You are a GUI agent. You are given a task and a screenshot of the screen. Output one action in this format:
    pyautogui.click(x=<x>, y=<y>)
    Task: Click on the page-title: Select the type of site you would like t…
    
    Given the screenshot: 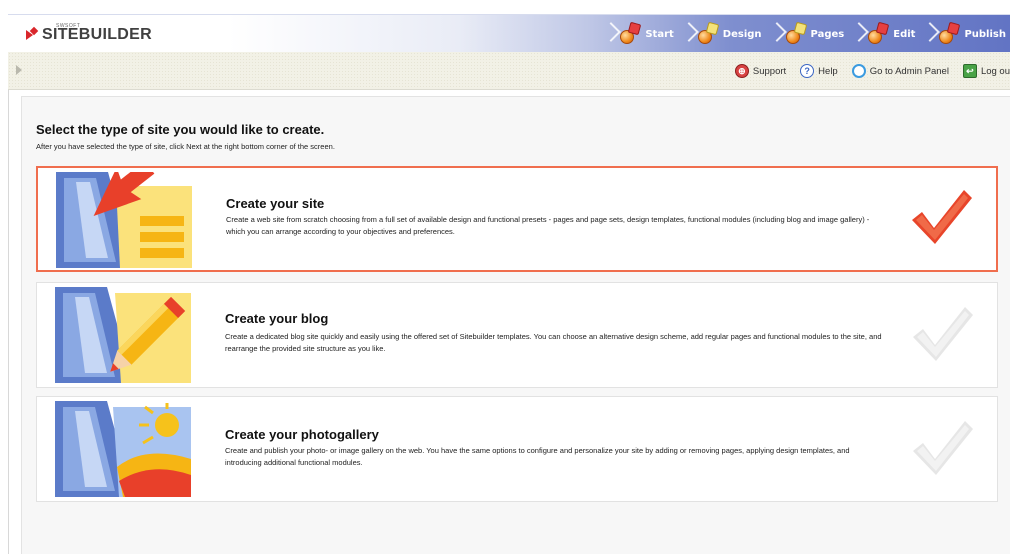 What is the action you would take?
    pyautogui.click(x=180, y=129)
    